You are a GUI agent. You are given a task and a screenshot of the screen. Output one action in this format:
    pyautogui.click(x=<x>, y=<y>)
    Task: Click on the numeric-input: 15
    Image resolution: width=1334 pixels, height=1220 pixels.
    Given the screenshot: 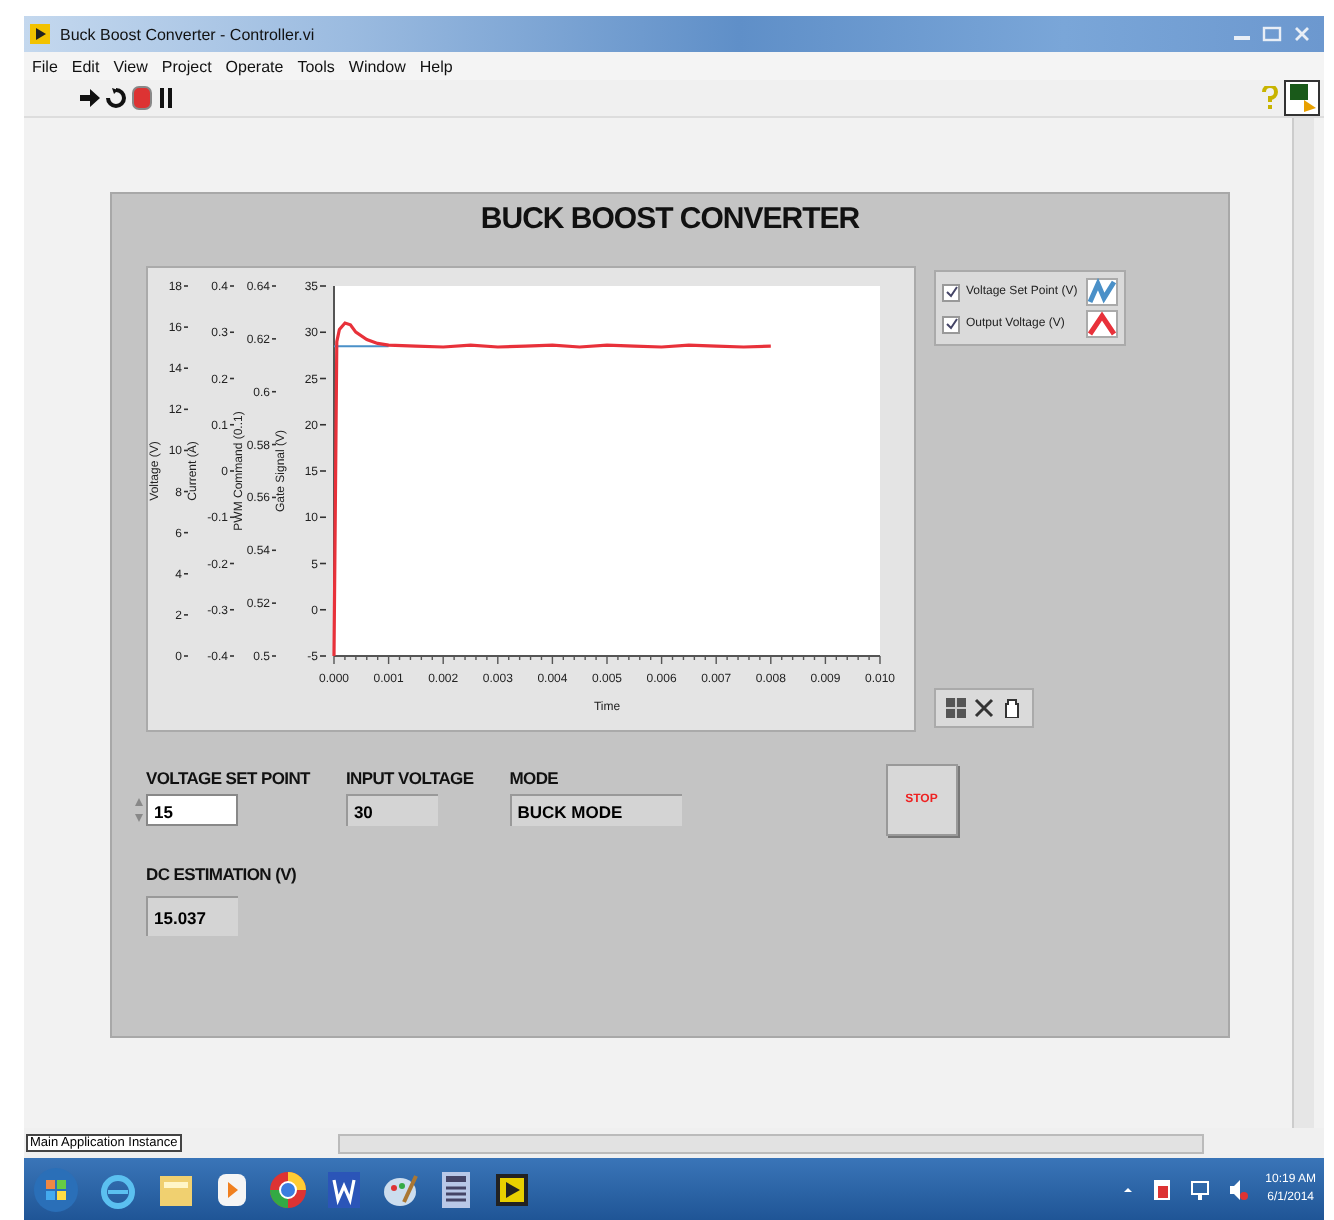 What is the action you would take?
    pyautogui.click(x=192, y=810)
    